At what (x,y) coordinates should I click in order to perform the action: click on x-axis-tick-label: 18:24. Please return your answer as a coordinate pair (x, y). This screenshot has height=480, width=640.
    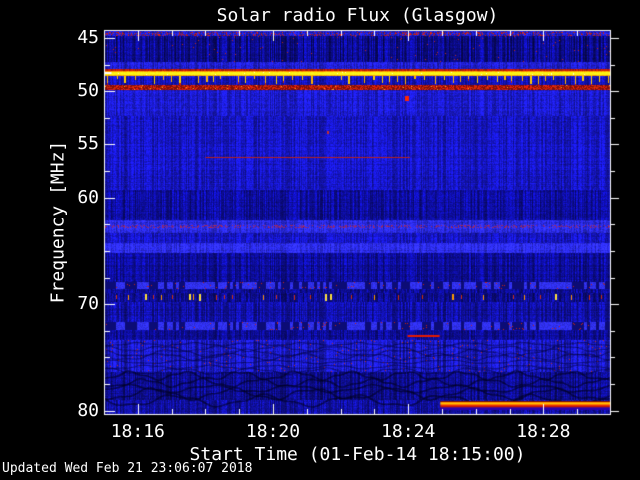
    Looking at the image, I should click on (408, 431).